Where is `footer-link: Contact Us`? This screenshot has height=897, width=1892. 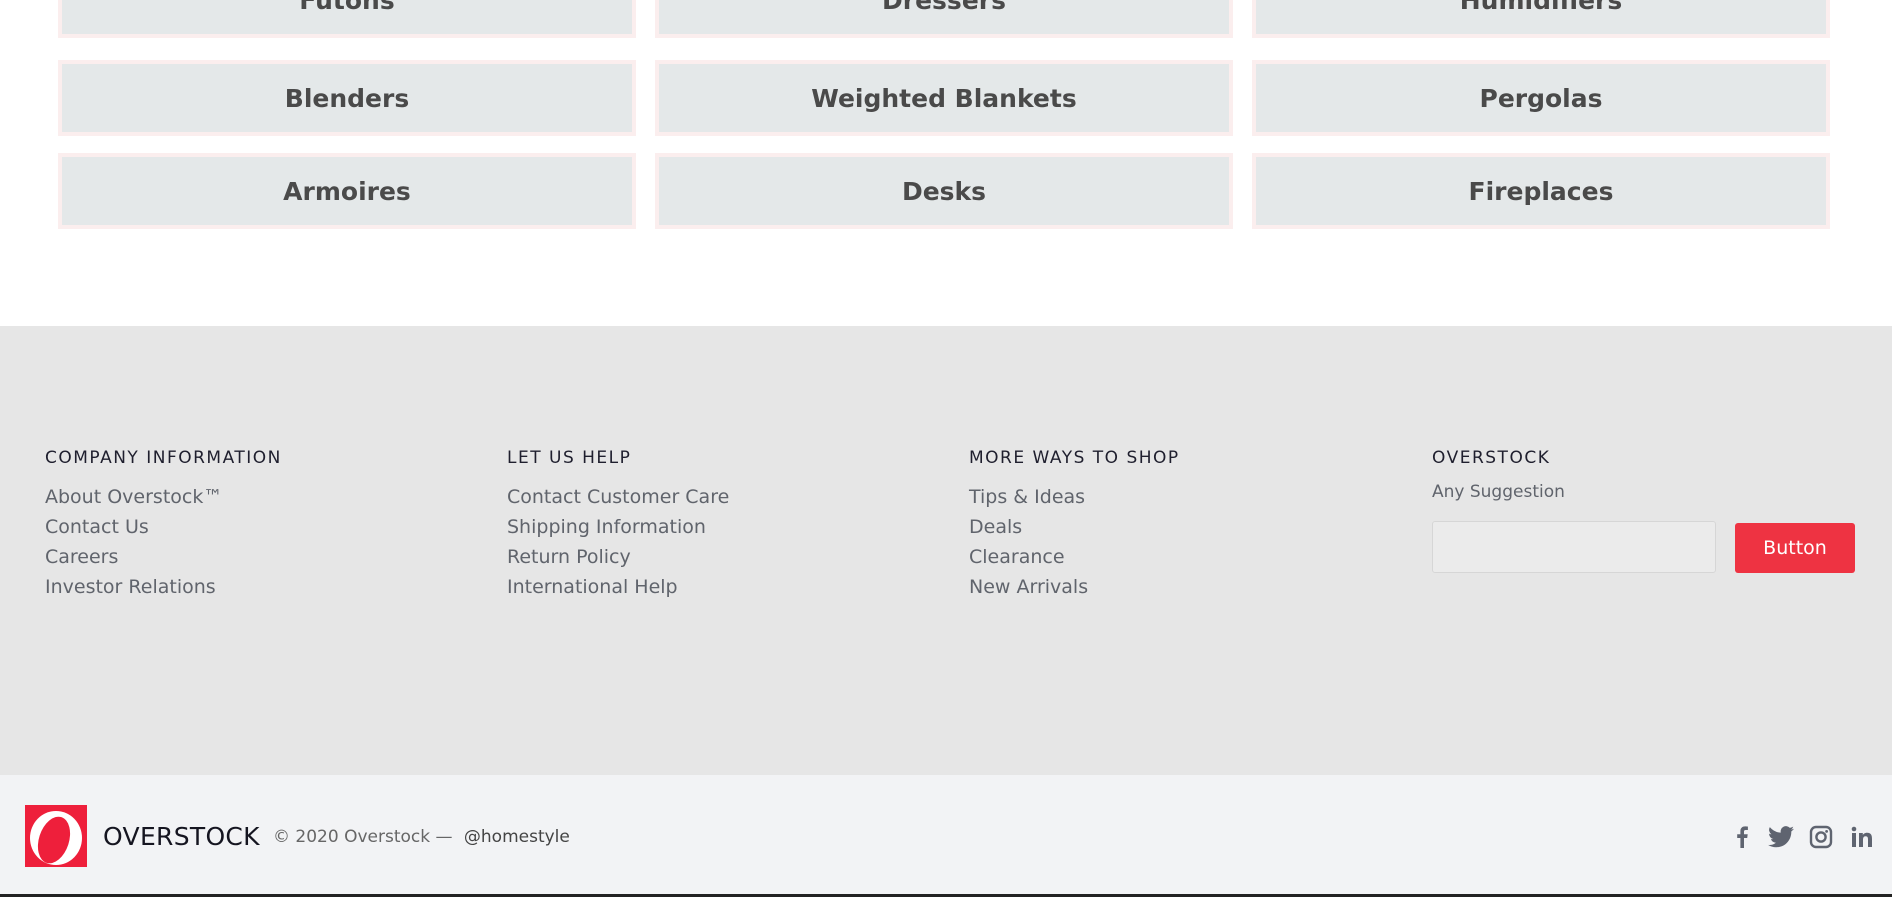
footer-link: Contact Us is located at coordinates (163, 527).